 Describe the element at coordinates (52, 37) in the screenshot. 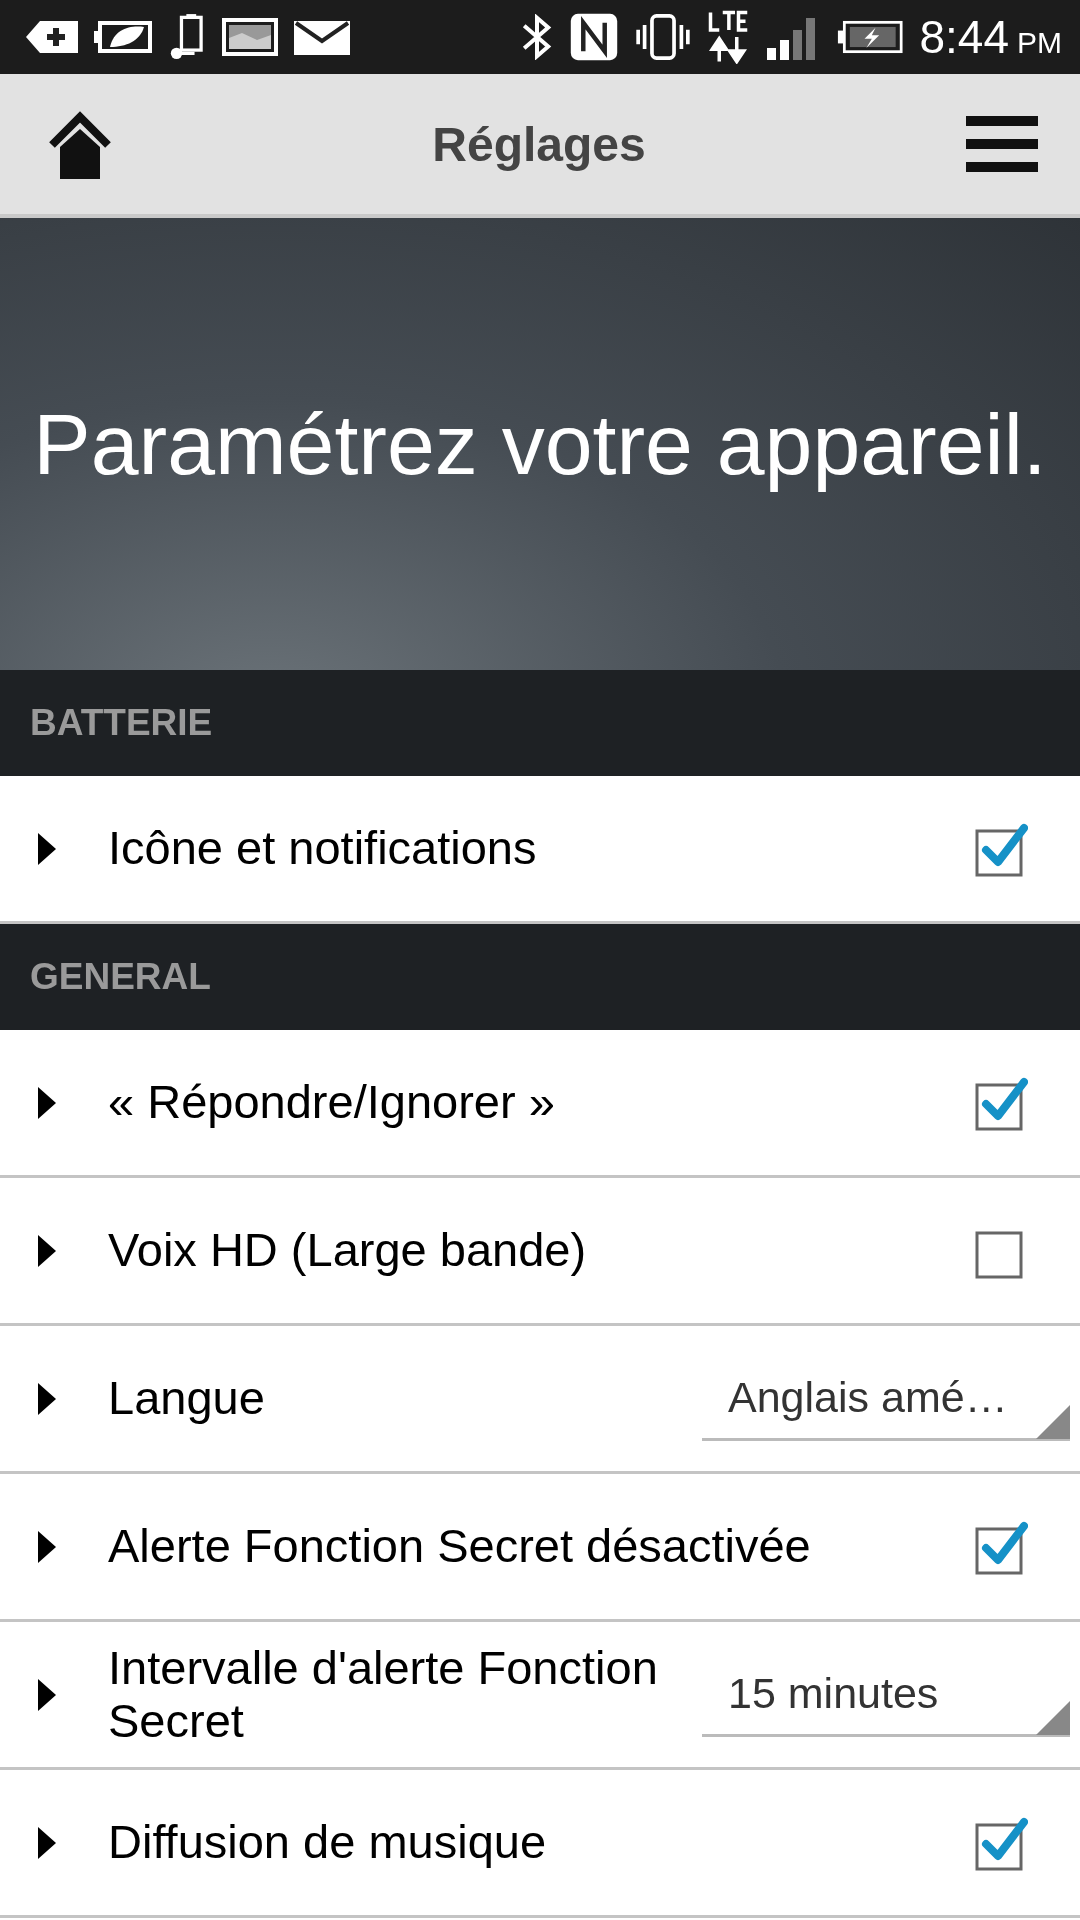

I see `tag-plus-icon` at that location.